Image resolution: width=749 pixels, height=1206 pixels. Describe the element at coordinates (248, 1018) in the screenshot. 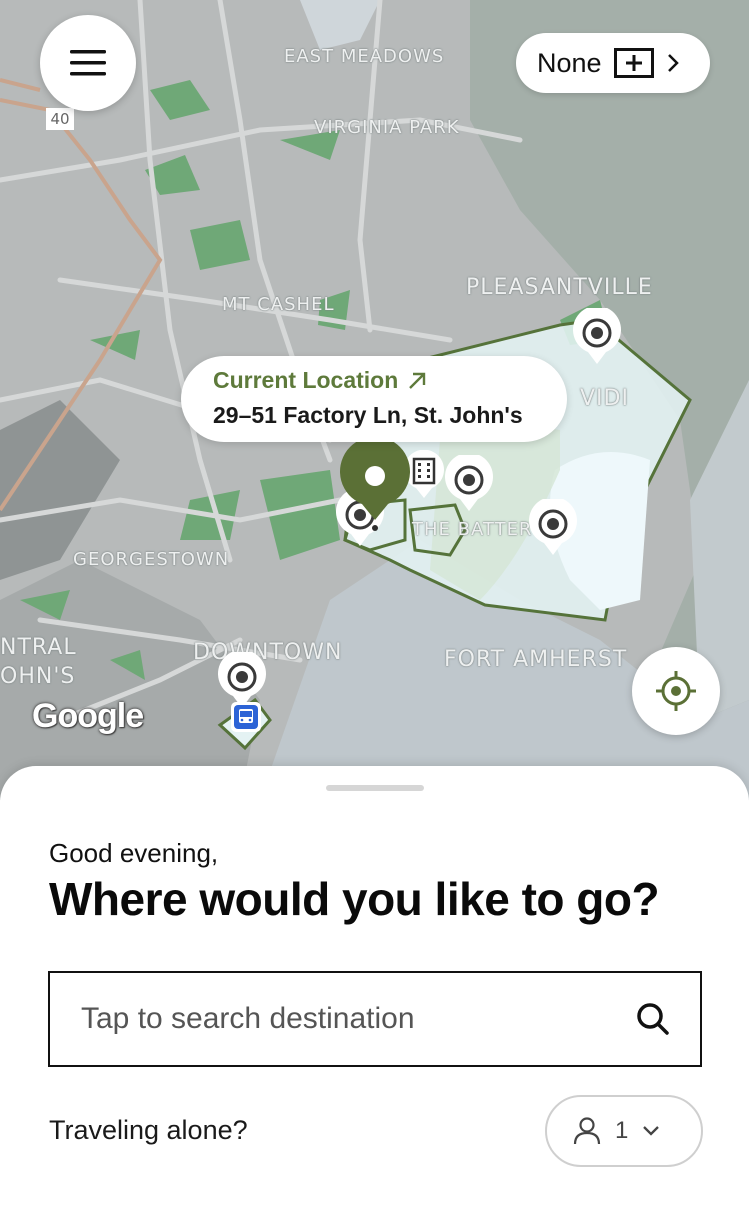

I see `search-placeholder: Tap to search destination` at that location.